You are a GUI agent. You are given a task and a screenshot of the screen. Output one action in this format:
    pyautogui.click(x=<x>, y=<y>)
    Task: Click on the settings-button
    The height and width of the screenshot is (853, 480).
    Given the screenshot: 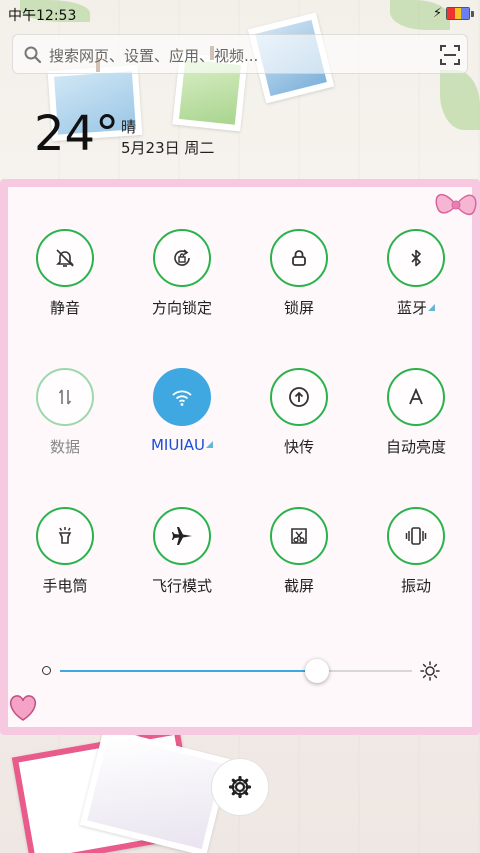 What is the action you would take?
    pyautogui.click(x=240, y=787)
    